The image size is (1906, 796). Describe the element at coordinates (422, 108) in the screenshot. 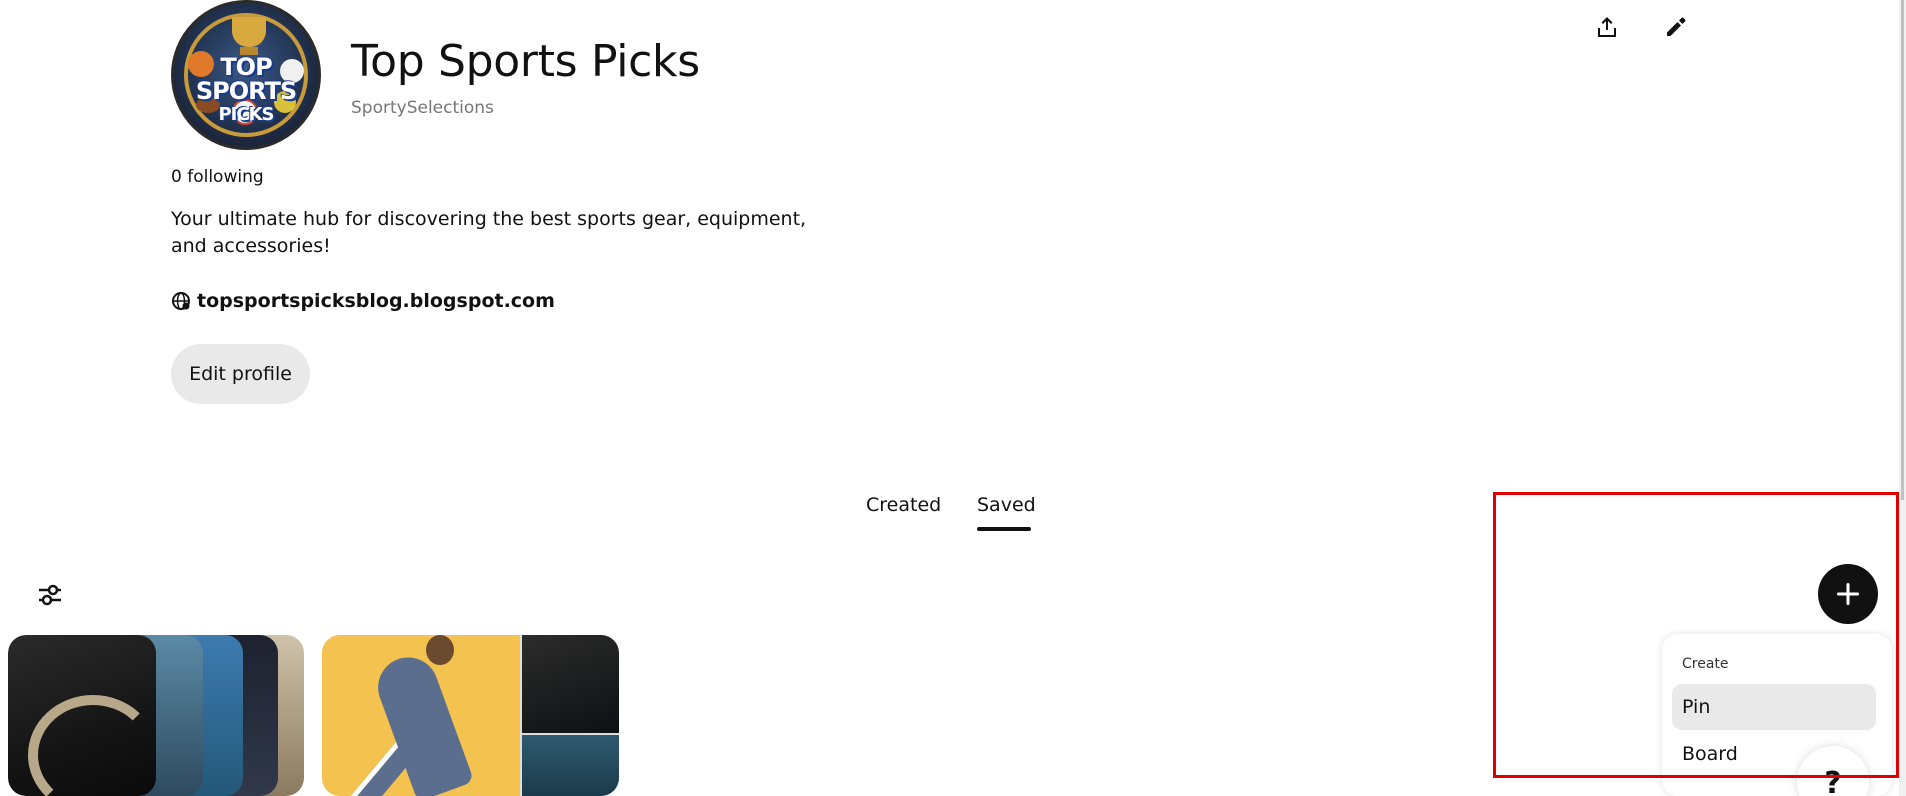

I see `profile-handle: SportySelections` at that location.